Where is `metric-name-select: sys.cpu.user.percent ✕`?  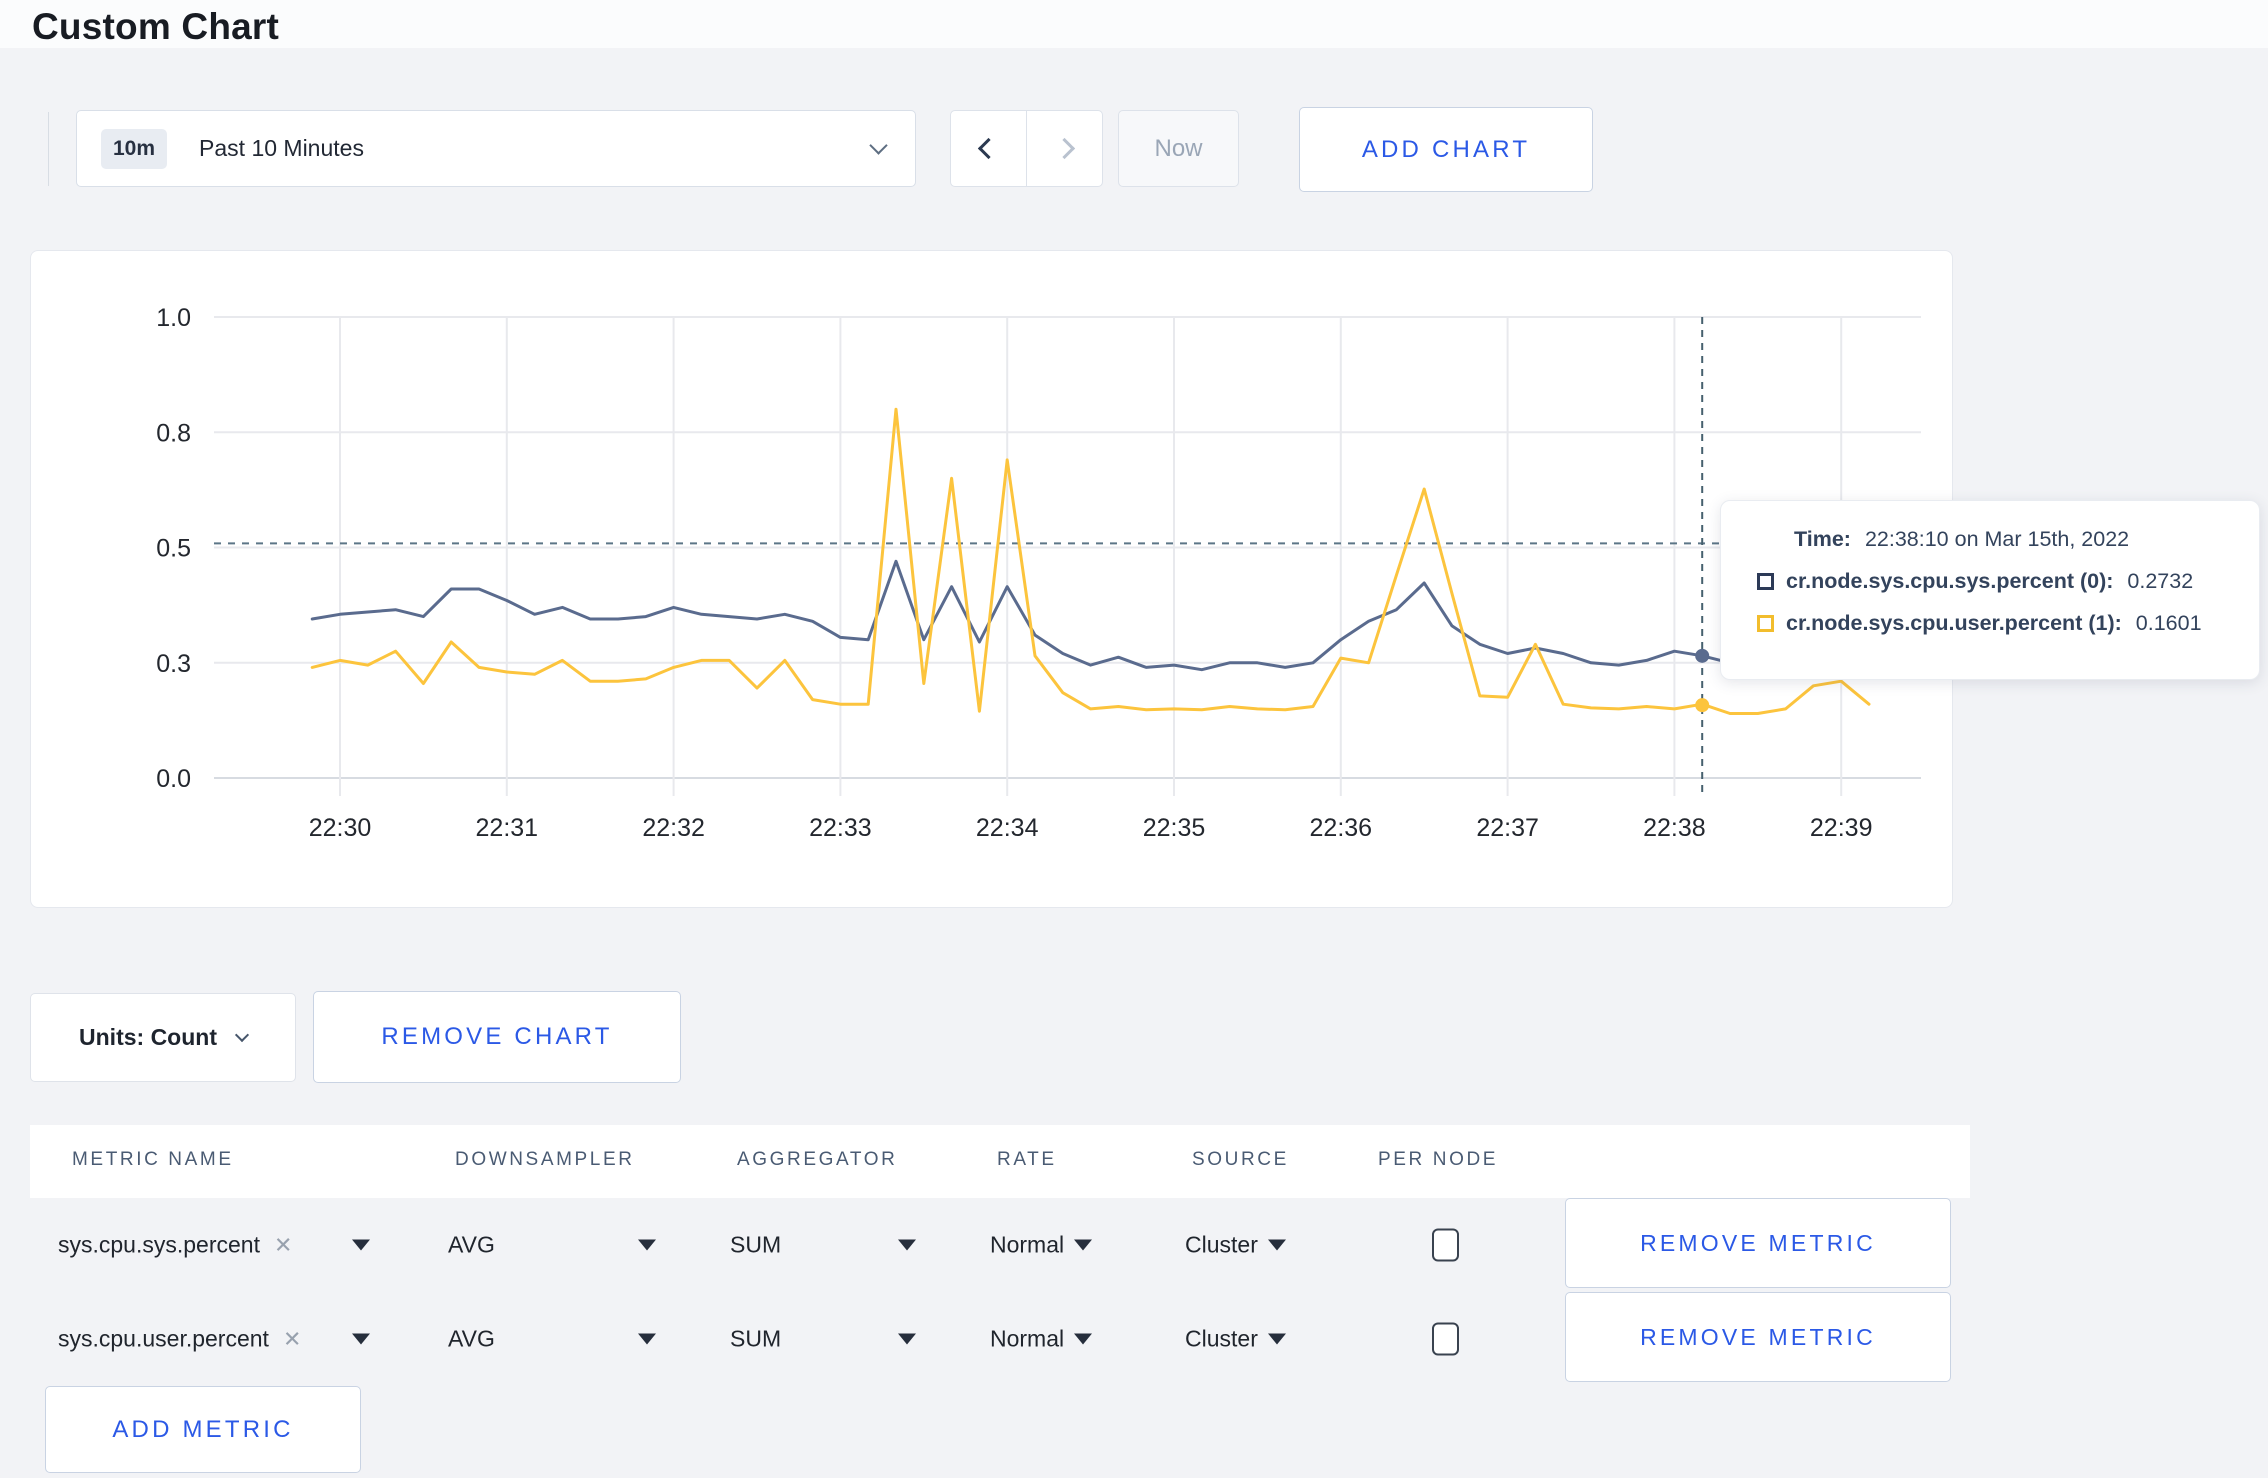 metric-name-select: sys.cpu.user.percent ✕ is located at coordinates (179, 1339).